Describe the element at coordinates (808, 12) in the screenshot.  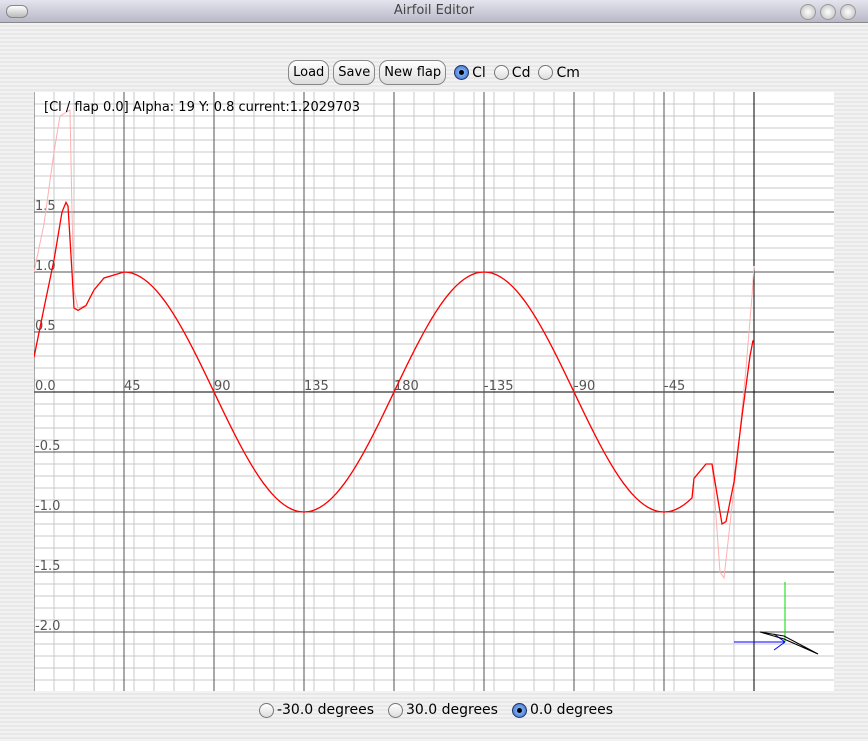
I see `minimize-button` at that location.